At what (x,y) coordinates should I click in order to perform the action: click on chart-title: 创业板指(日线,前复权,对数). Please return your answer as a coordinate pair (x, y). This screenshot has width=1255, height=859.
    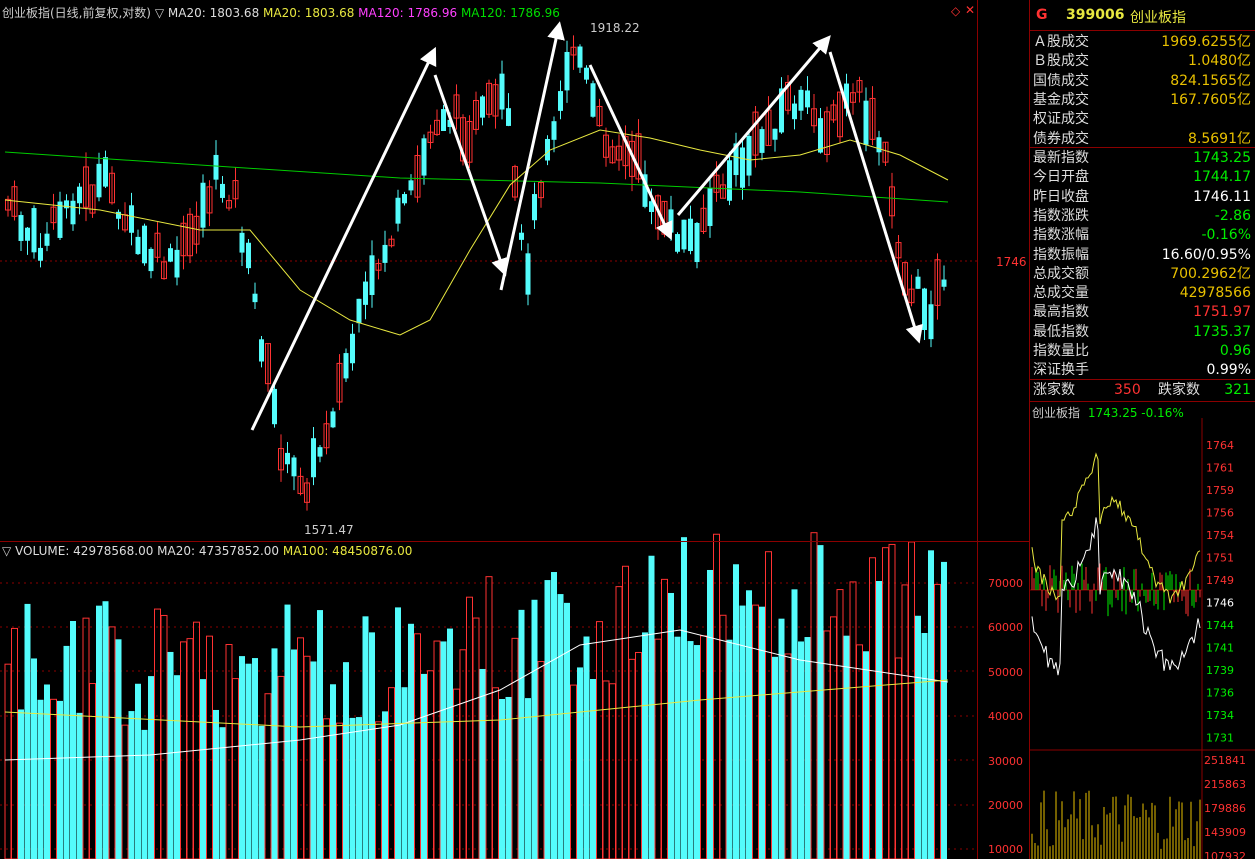
    Looking at the image, I should click on (76, 13).